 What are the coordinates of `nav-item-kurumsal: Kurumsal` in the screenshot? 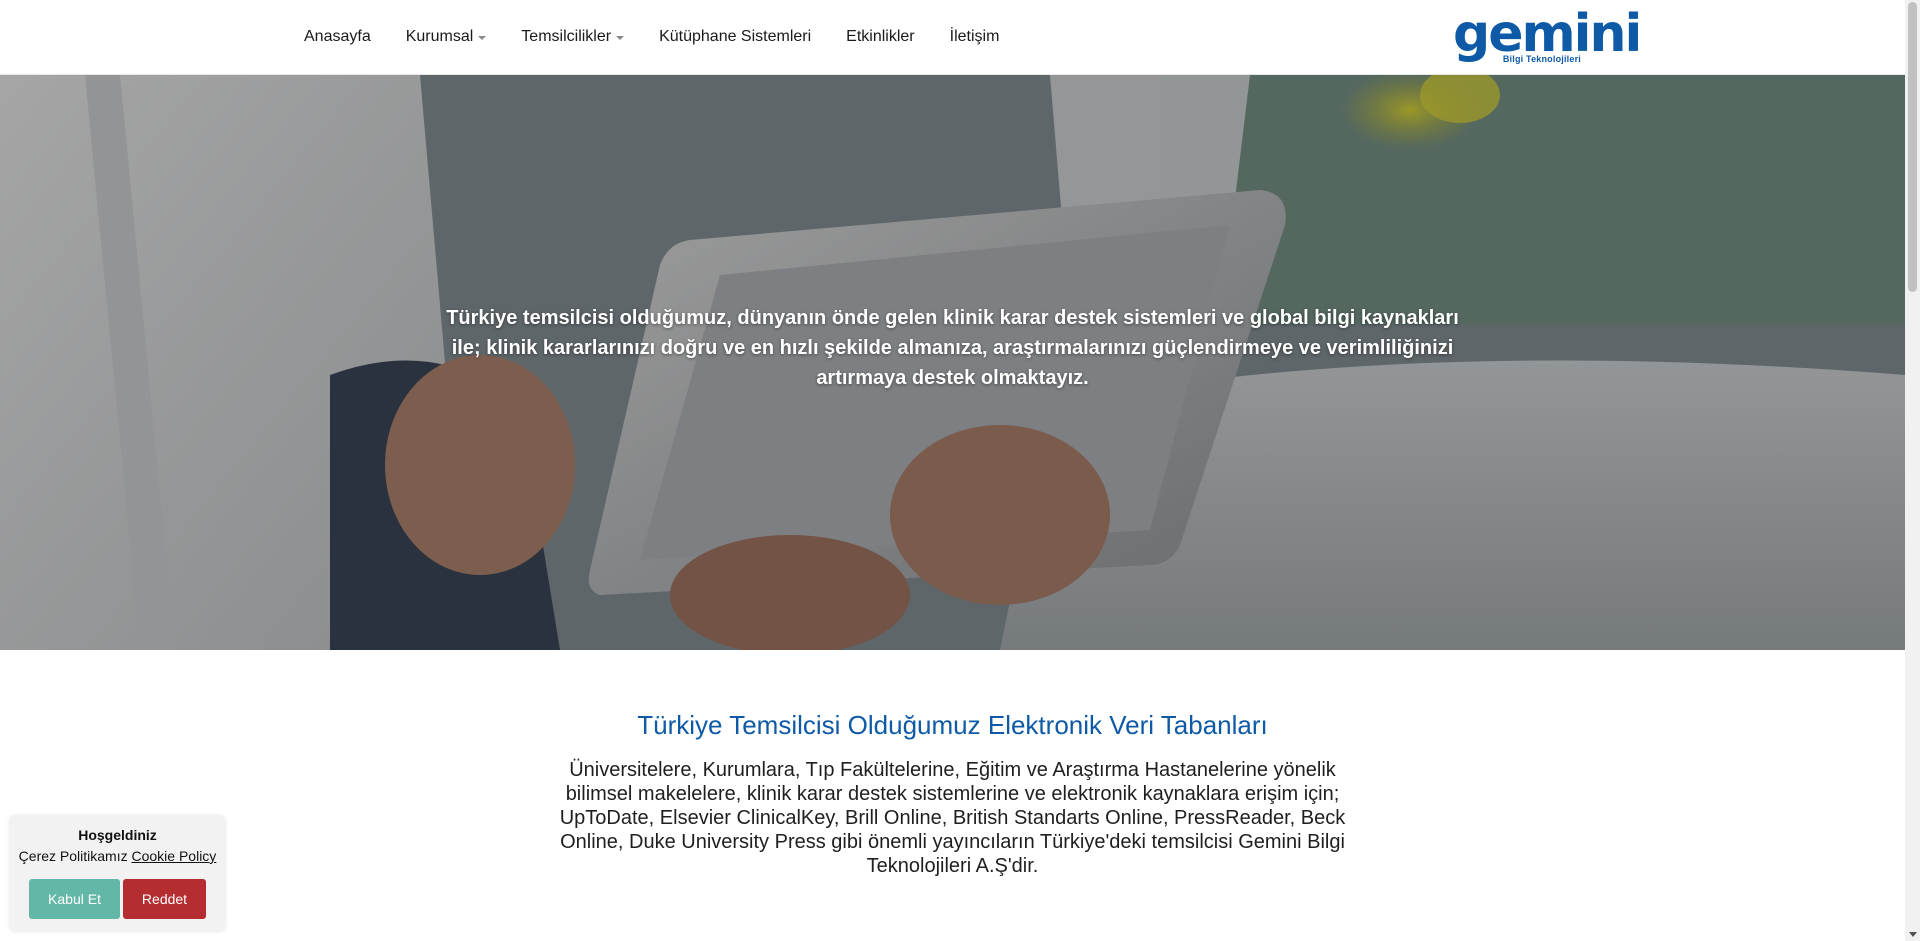 It's located at (446, 37).